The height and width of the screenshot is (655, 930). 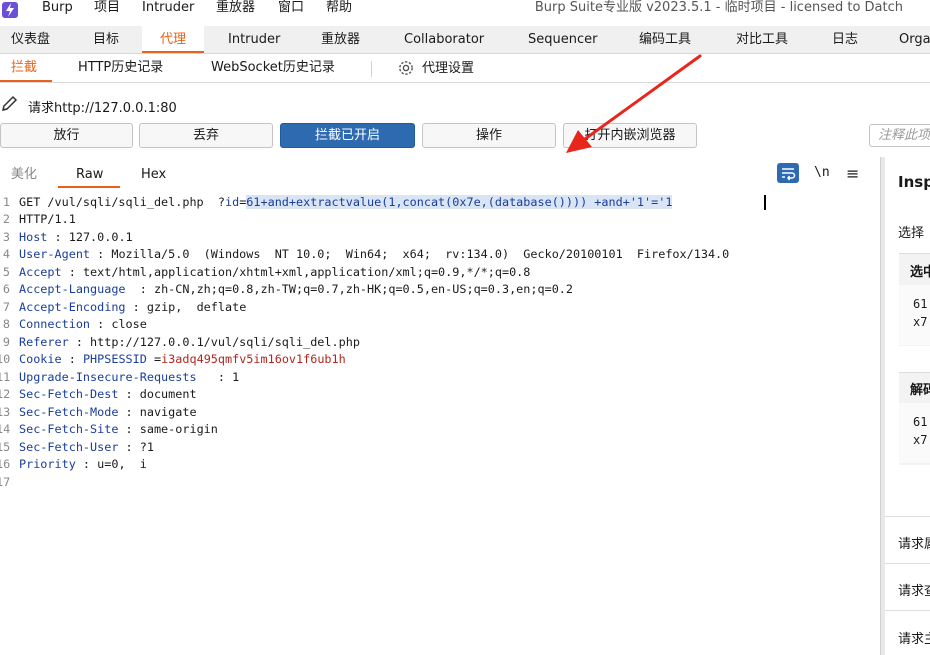 What do you see at coordinates (5, 429) in the screenshot?
I see `line-number: 14` at bounding box center [5, 429].